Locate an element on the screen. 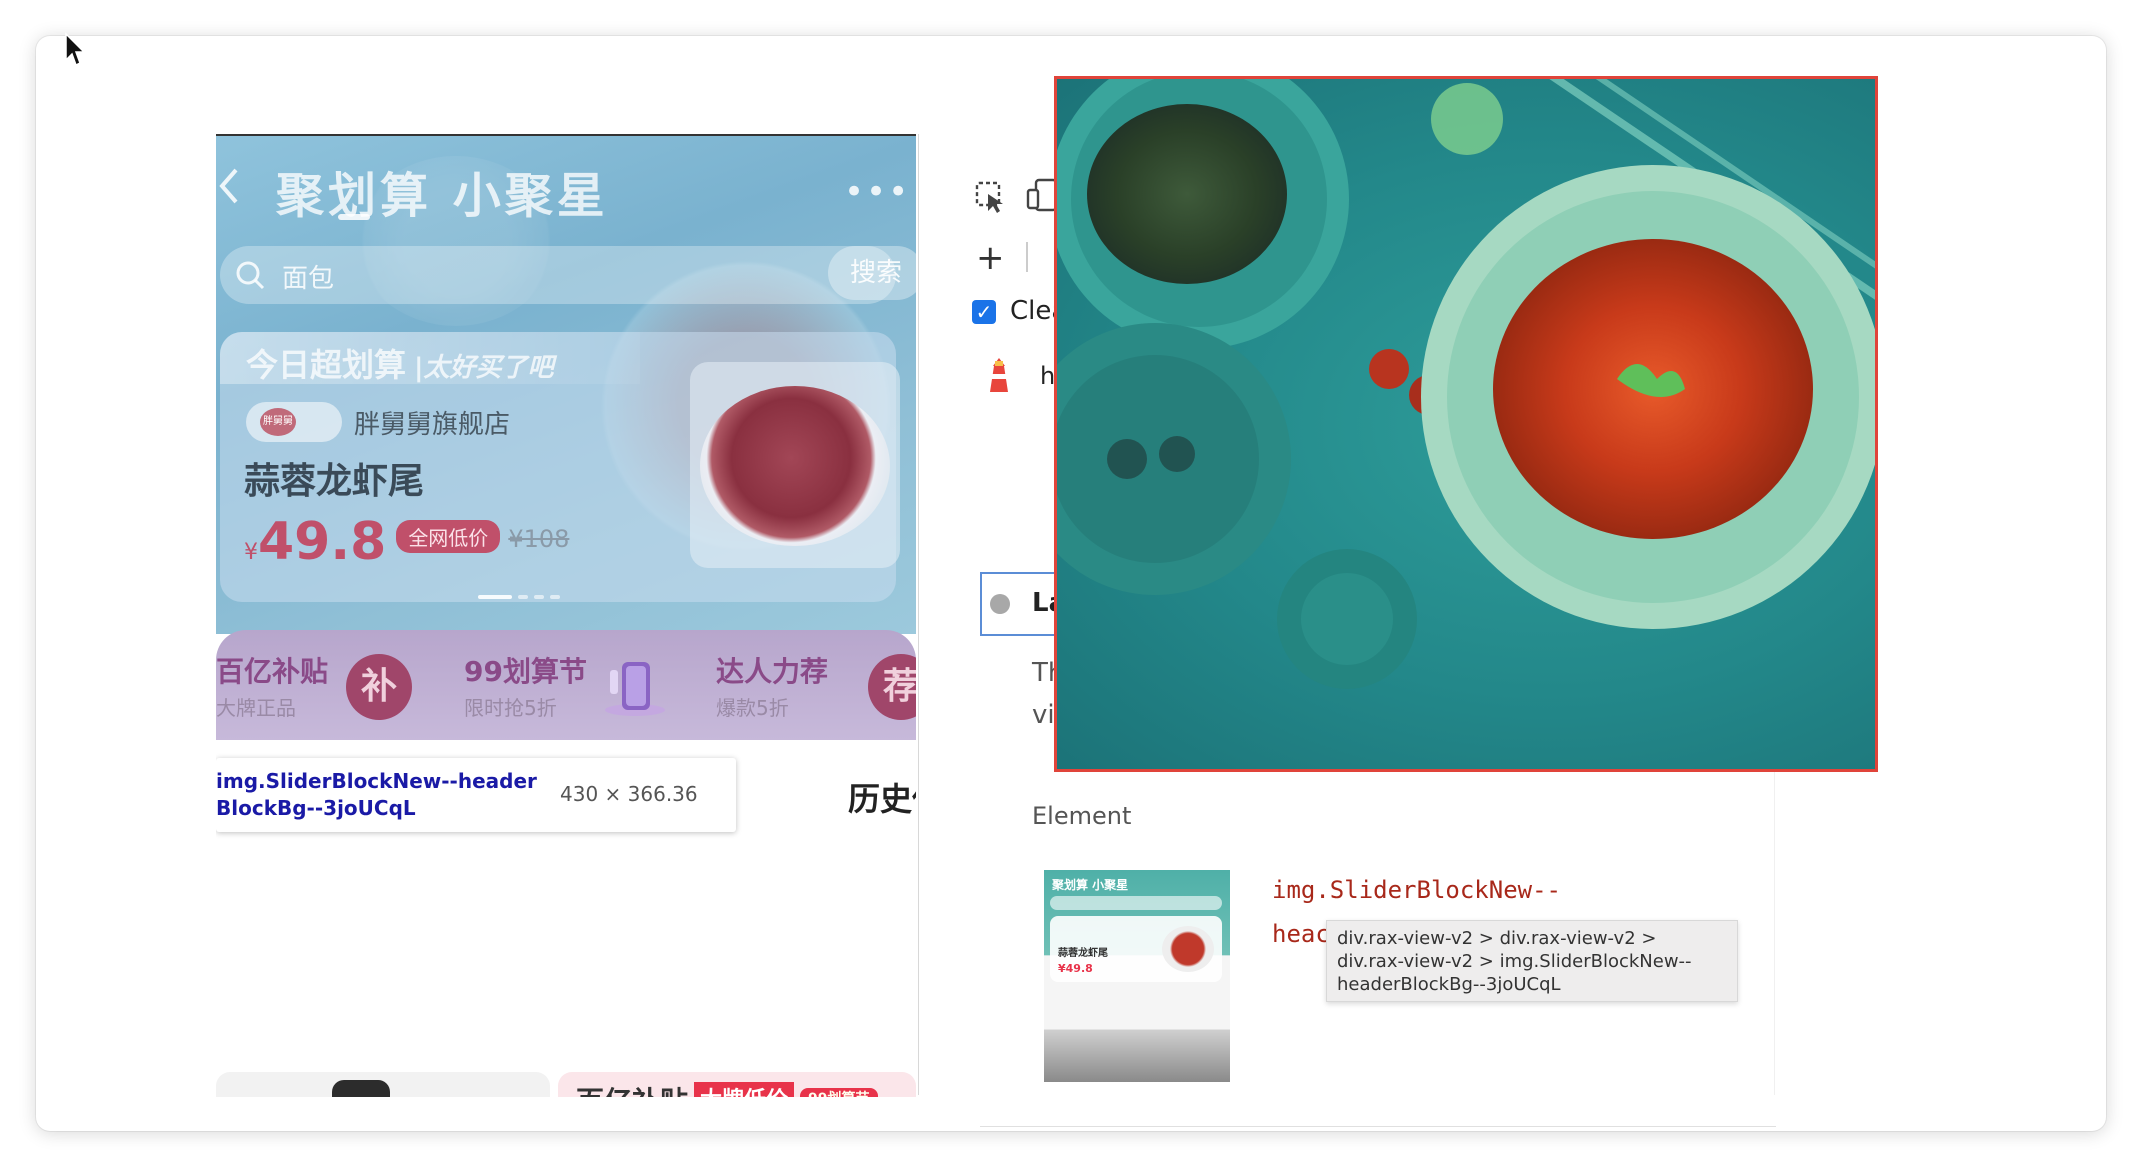 The image size is (2142, 1168). deal-banner-title: 今日超划算 |太好买了吧 is located at coordinates (400, 363).